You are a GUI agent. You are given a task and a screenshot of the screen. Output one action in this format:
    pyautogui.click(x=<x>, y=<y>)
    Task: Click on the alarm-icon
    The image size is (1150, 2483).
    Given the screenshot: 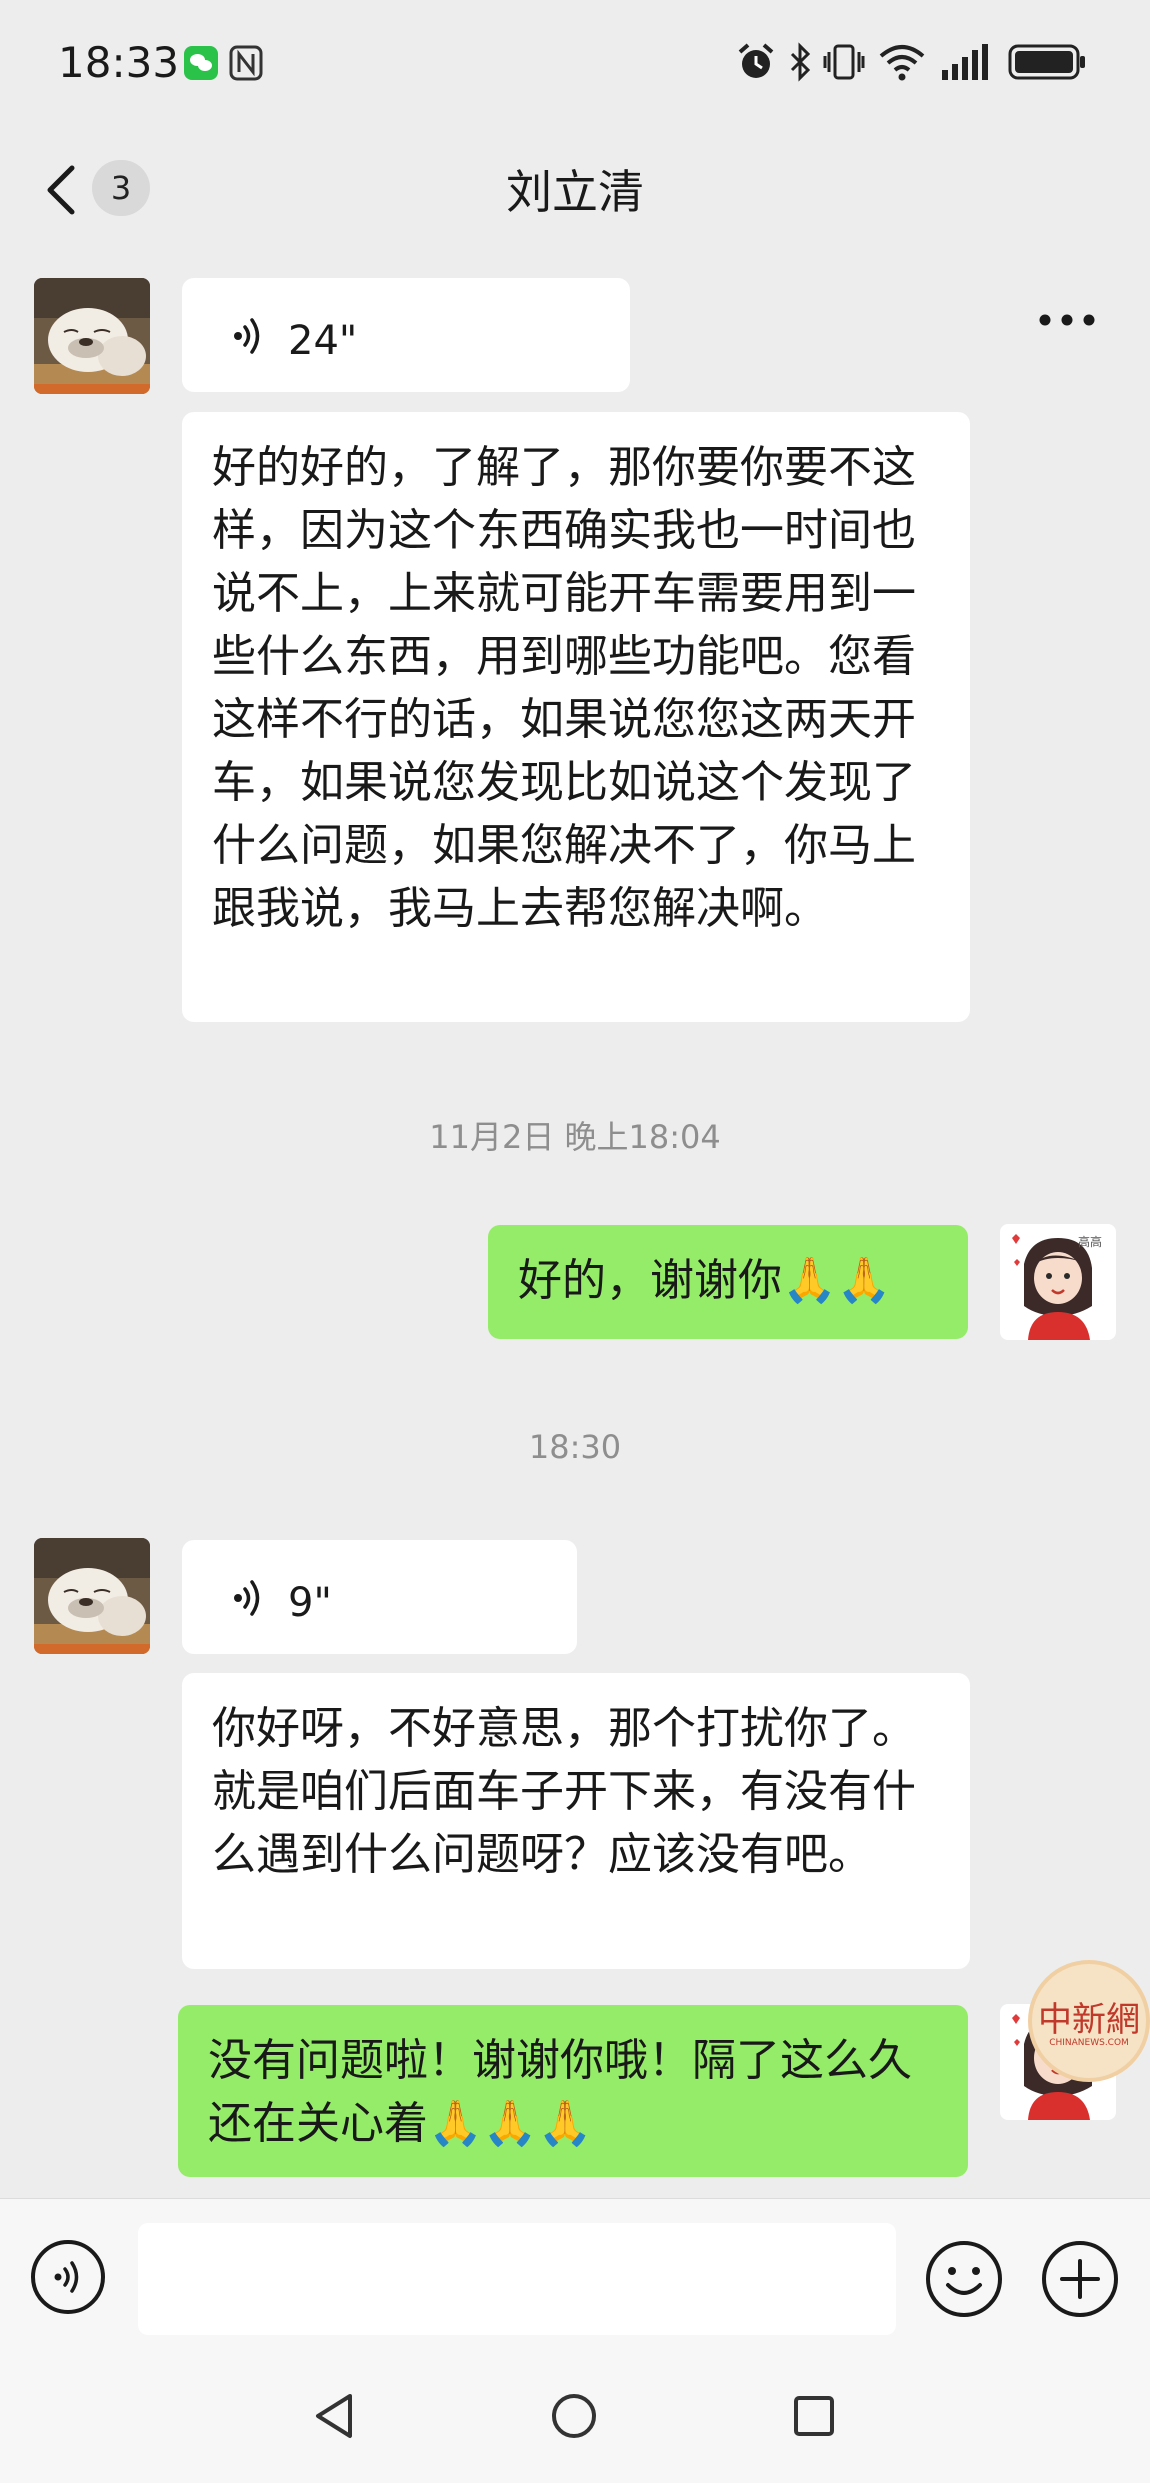 What is the action you would take?
    pyautogui.click(x=756, y=60)
    